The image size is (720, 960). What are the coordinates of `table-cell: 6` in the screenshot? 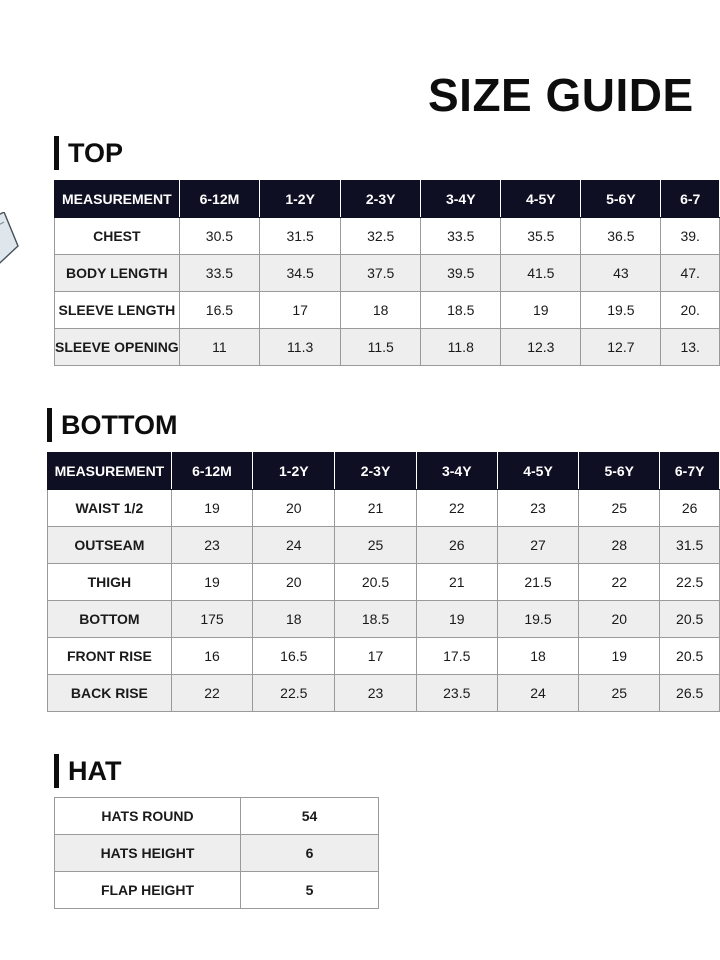 It's located at (309, 853).